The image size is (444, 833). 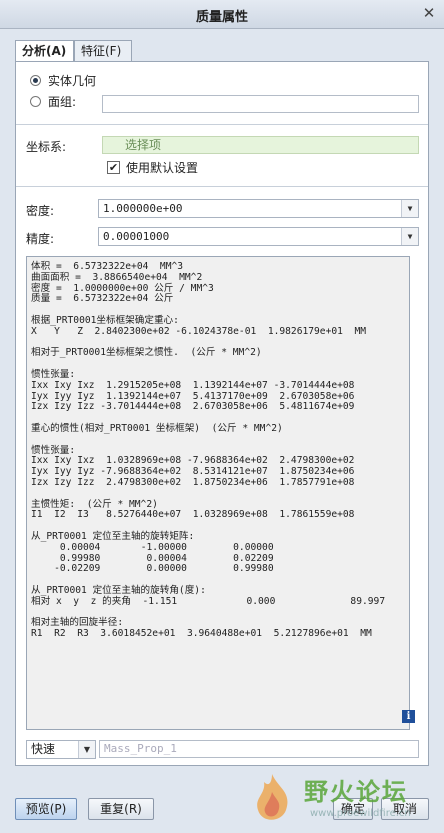 What do you see at coordinates (103, 50) in the screenshot?
I see `tab-feature: 特征(F)` at bounding box center [103, 50].